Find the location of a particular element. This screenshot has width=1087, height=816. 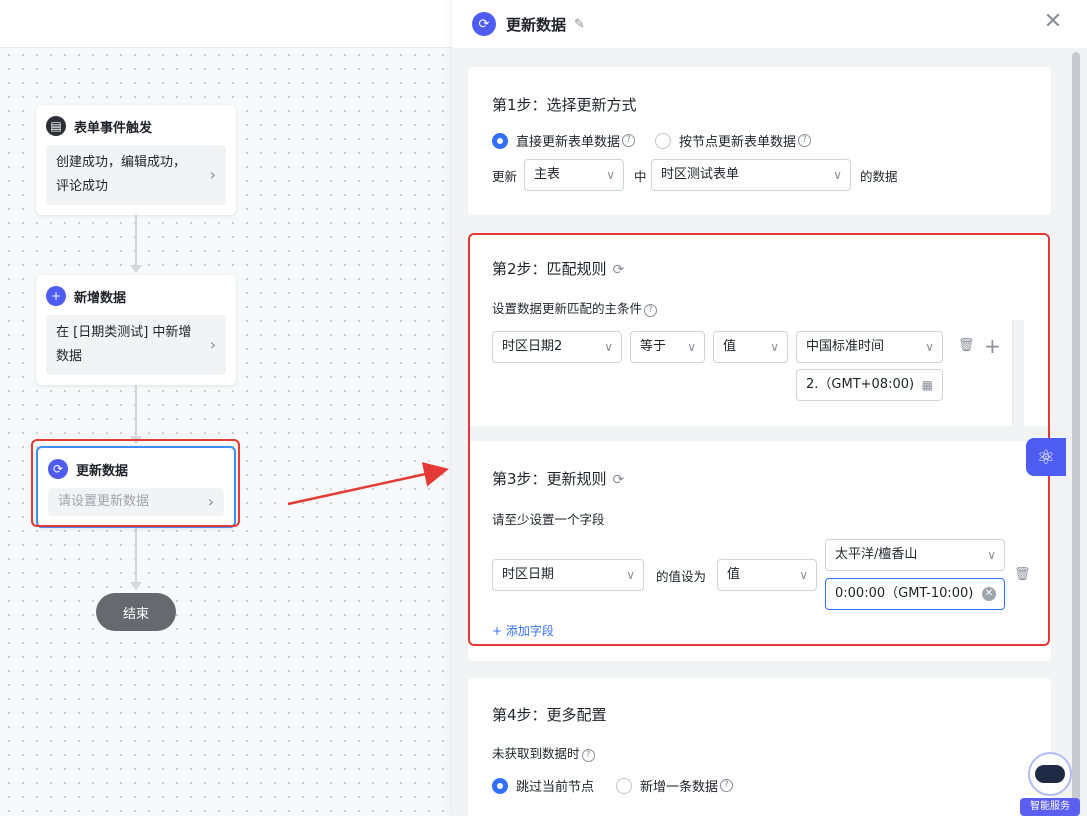

close-icon: ✕ is located at coordinates (1053, 22).